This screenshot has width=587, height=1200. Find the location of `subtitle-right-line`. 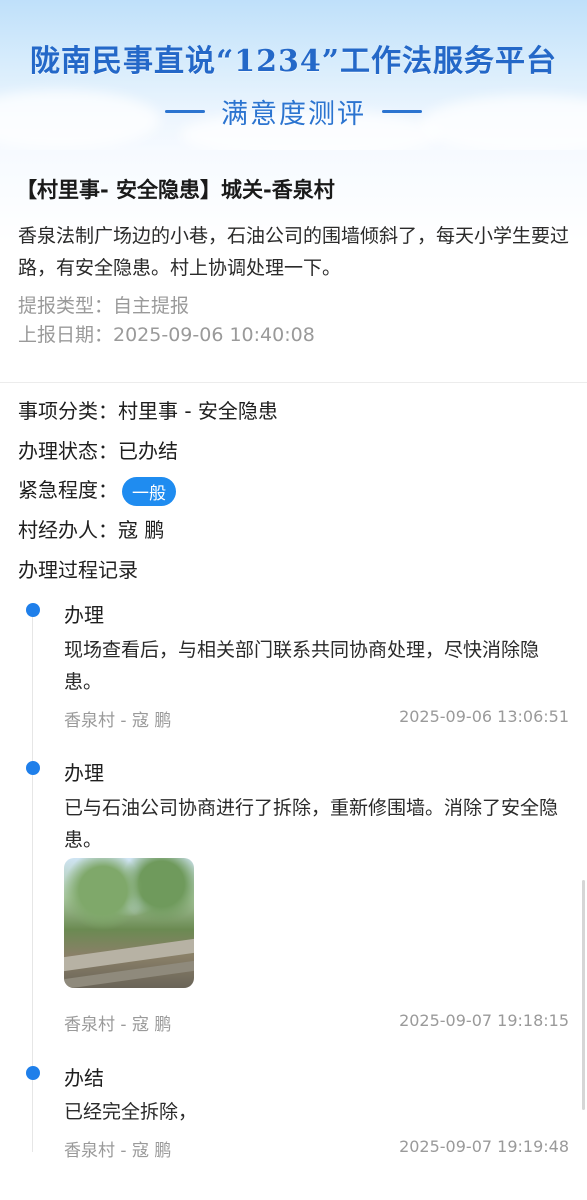

subtitle-right-line is located at coordinates (402, 111).